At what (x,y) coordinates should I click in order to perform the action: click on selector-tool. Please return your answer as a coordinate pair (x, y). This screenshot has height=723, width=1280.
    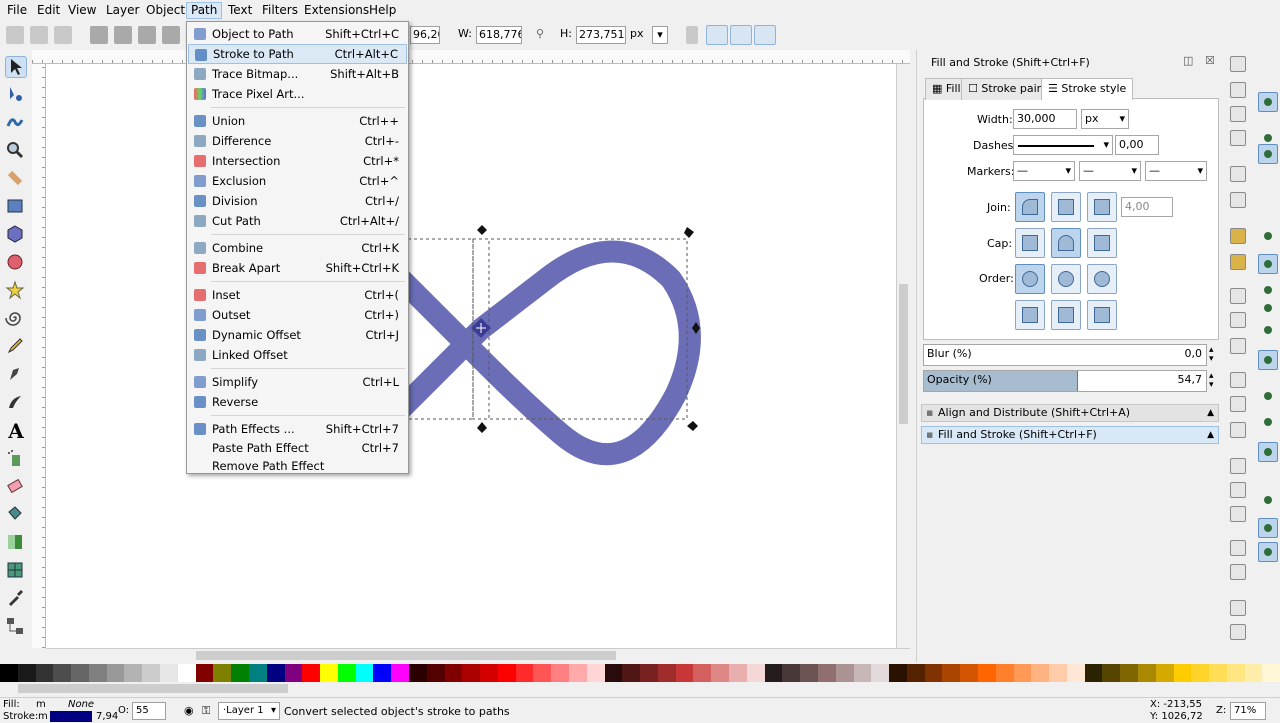
    Looking at the image, I should click on (16, 67).